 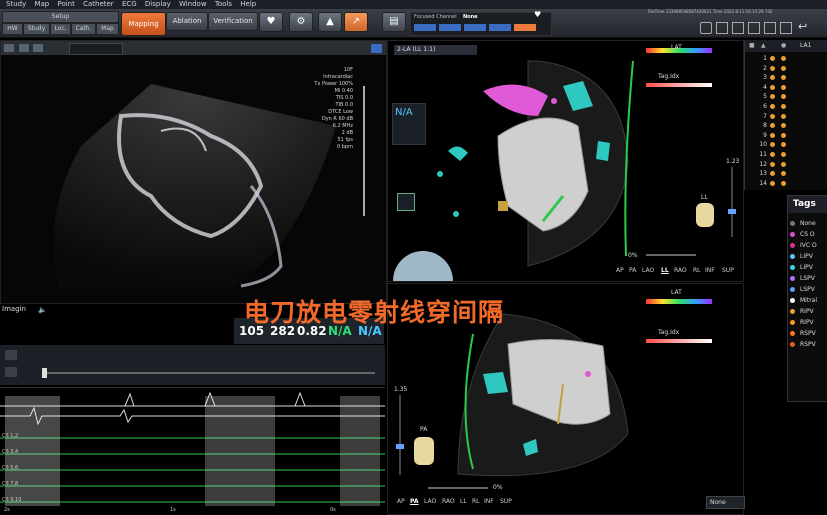 I want to click on zoom-slider, so click(x=732, y=202).